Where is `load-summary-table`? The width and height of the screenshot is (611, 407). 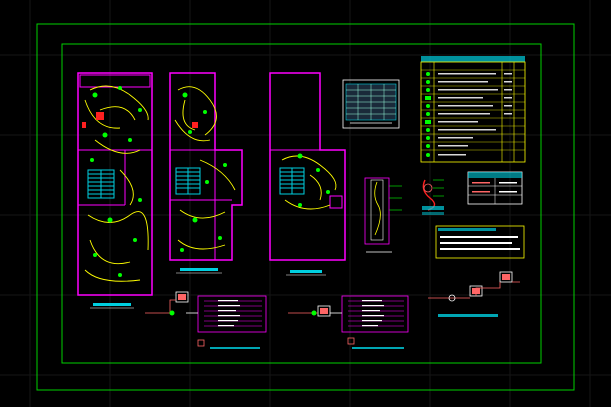
load-summary-table is located at coordinates (495, 188).